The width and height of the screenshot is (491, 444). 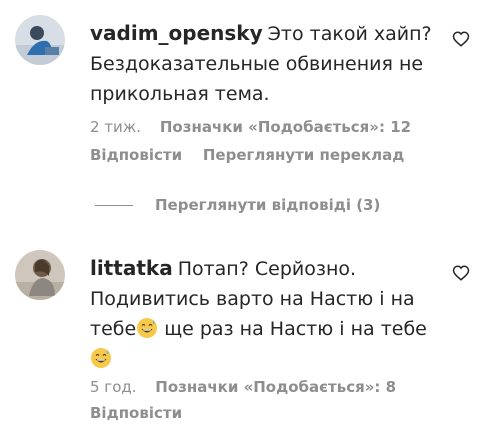 What do you see at coordinates (116, 127) in the screenshot?
I see `comment-time: 2 тиж.` at bounding box center [116, 127].